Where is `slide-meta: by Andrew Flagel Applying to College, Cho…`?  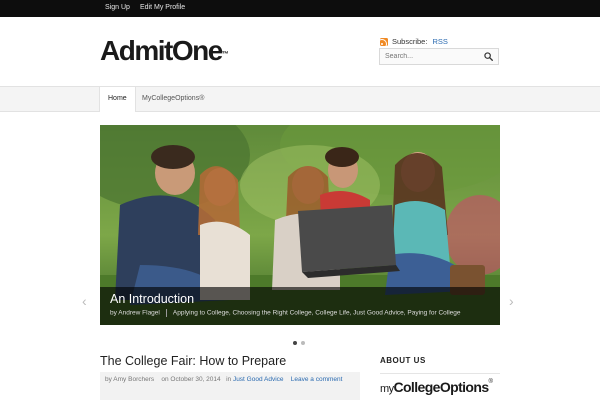
slide-meta: by Andrew Flagel Applying to College, Cho… is located at coordinates (285, 313).